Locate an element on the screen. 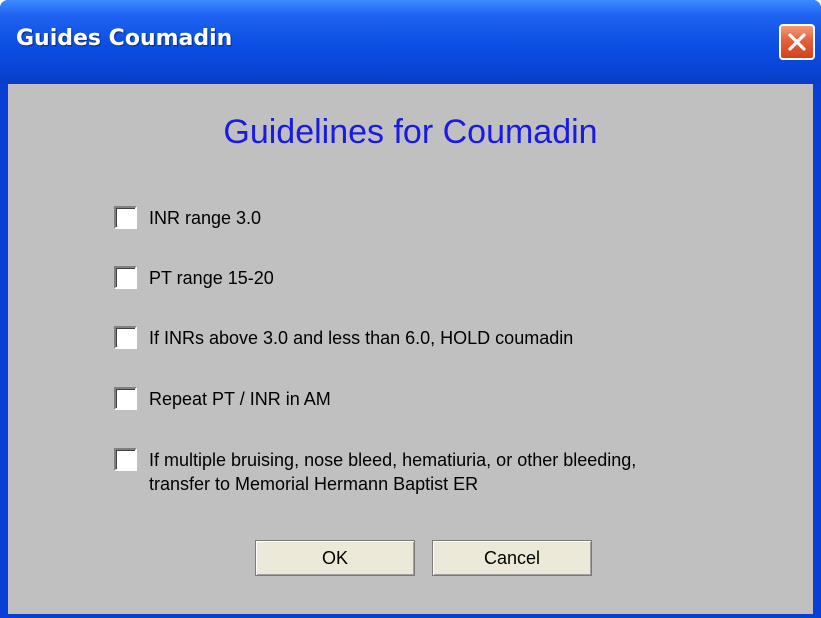  checkbox-label: INR range 3.0 is located at coordinates (205, 218).